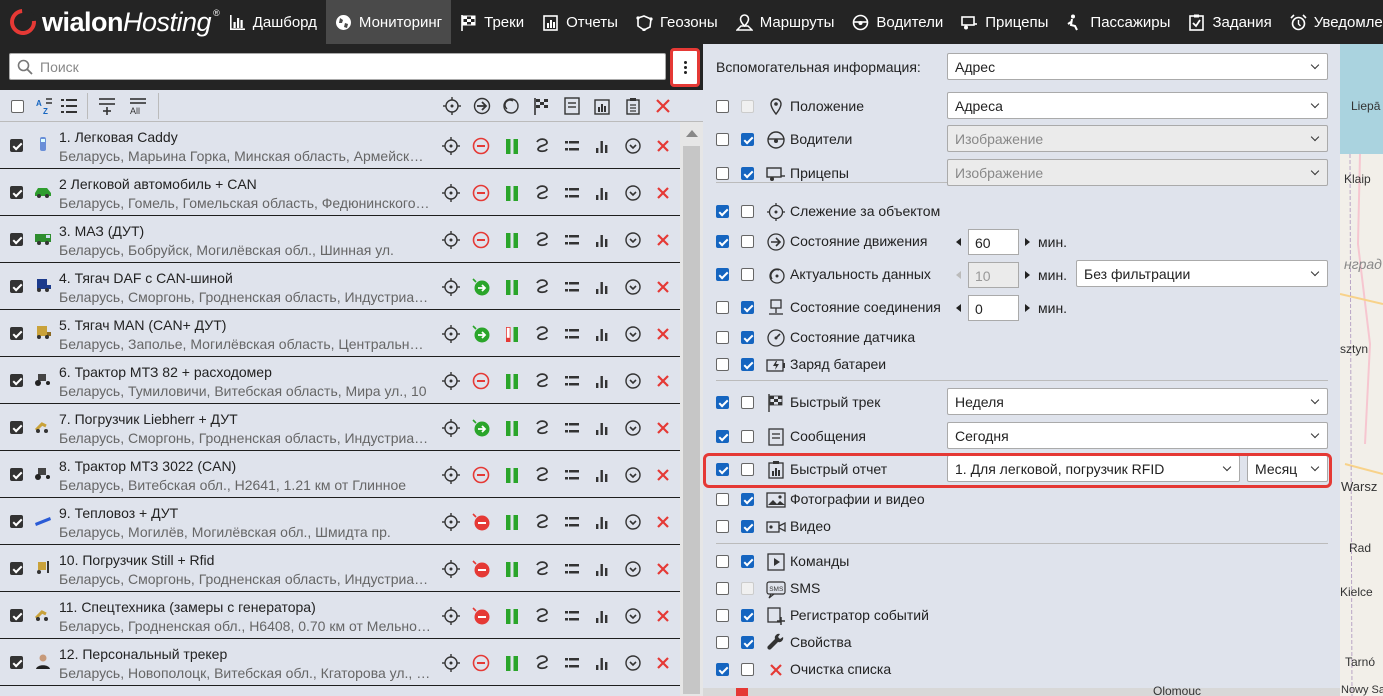 Image resolution: width=1383 pixels, height=696 pixels. Describe the element at coordinates (572, 106) in the screenshot. I see `messages-column-icon` at that location.